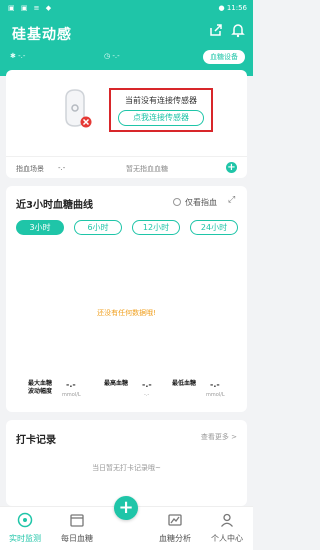  Describe the element at coordinates (77, 528) in the screenshot. I see `tab-daily: 每日血糖` at that location.